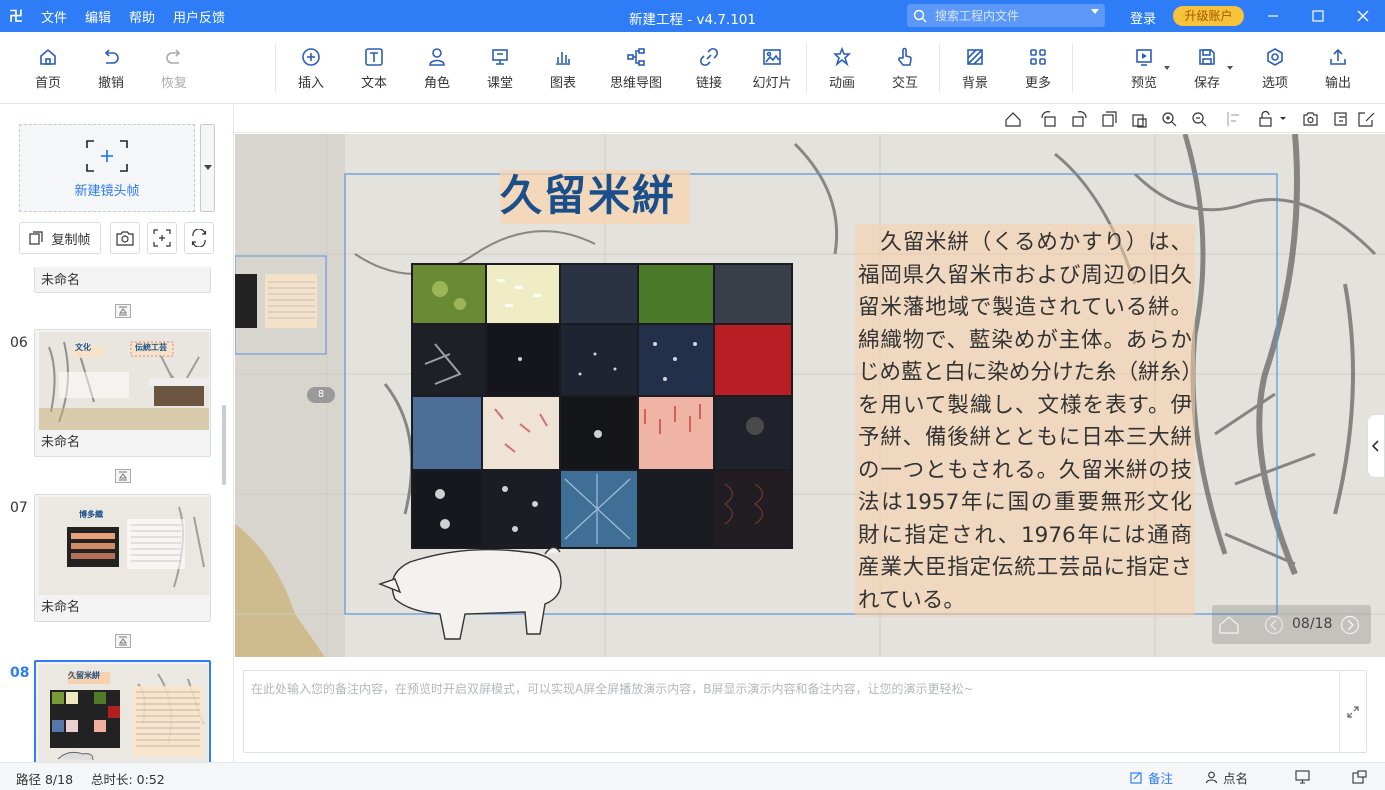 The width and height of the screenshot is (1385, 790). I want to click on classroom-button: 课堂, so click(500, 68).